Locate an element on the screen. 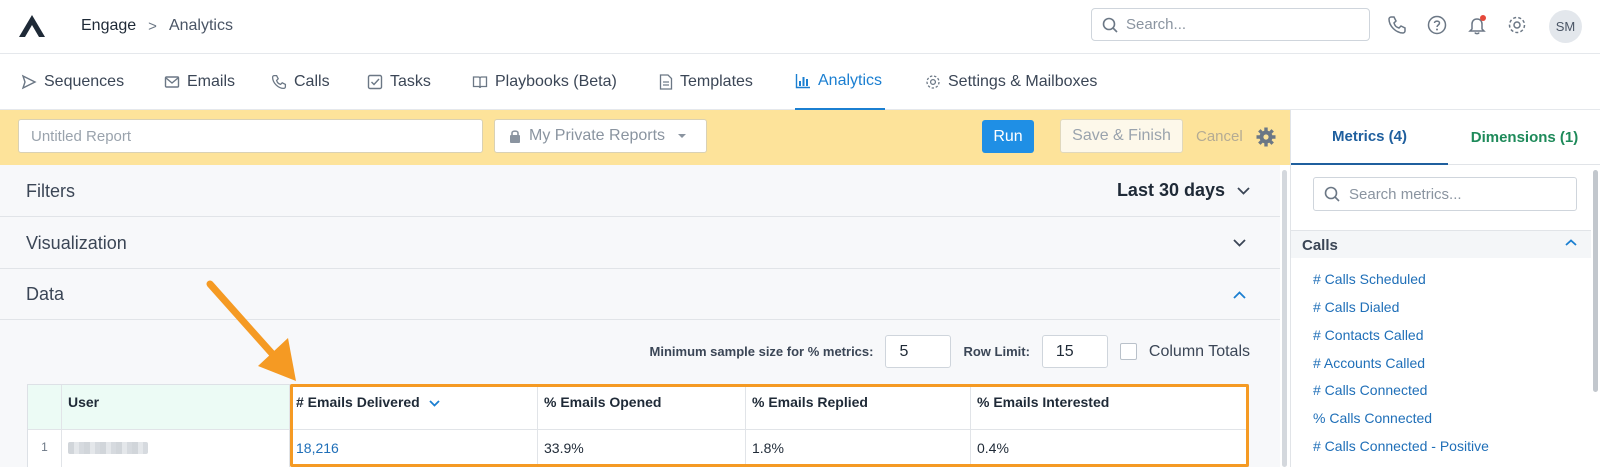 Image resolution: width=1600 pixels, height=467 pixels. tab-calls-label: Calls is located at coordinates (312, 81).